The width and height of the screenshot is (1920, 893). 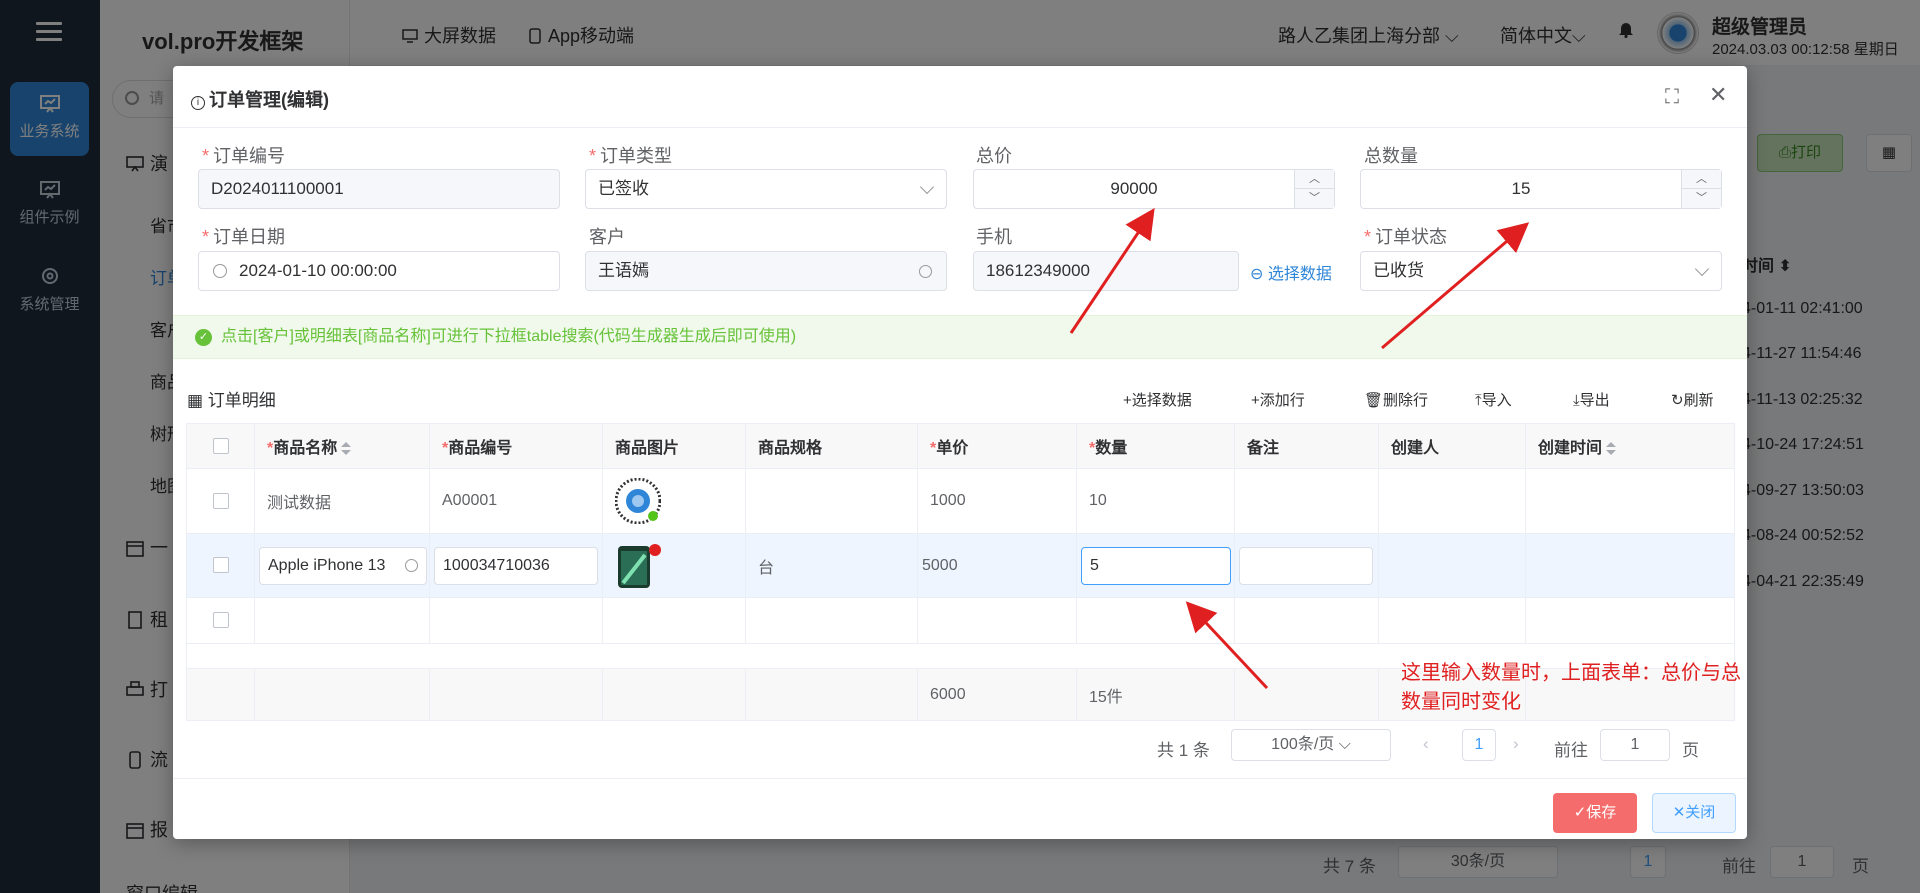 I want to click on annotation-arrows, so click(x=1299, y=449).